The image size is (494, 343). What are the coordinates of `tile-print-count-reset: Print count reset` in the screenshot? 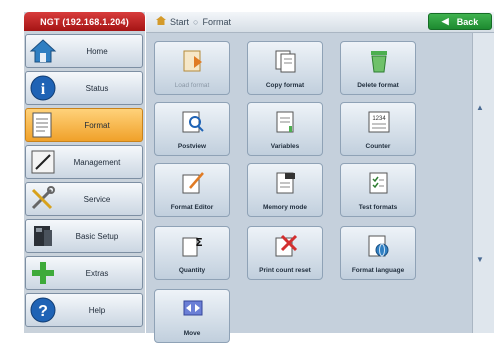 It's located at (285, 253).